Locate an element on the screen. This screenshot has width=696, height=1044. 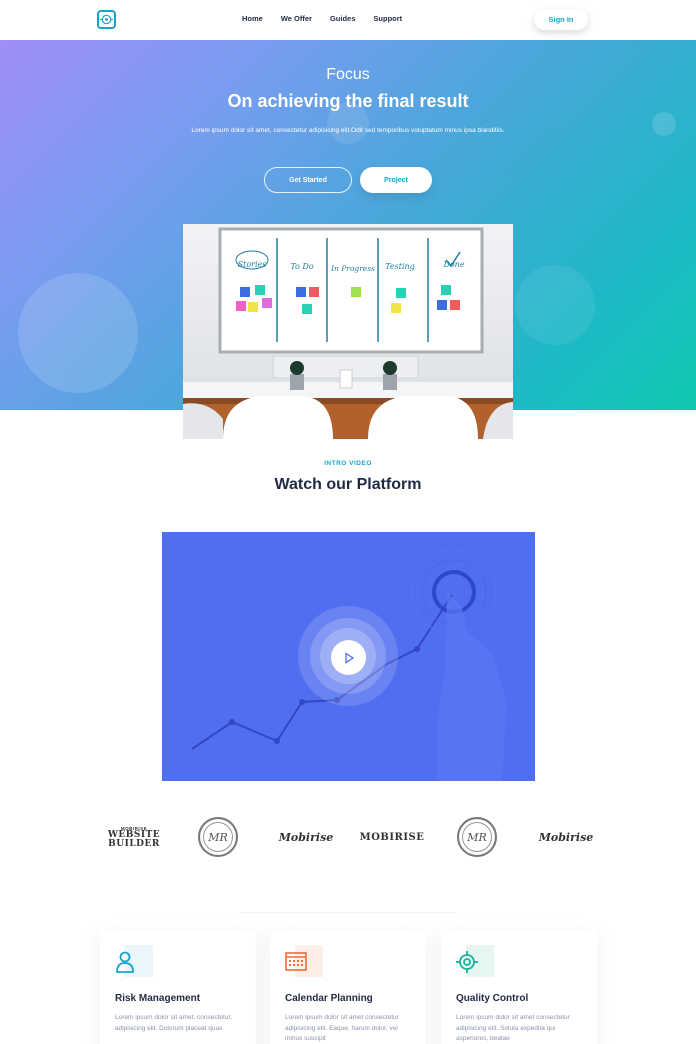
column-in-progress: In Progress is located at coordinates (352, 268).